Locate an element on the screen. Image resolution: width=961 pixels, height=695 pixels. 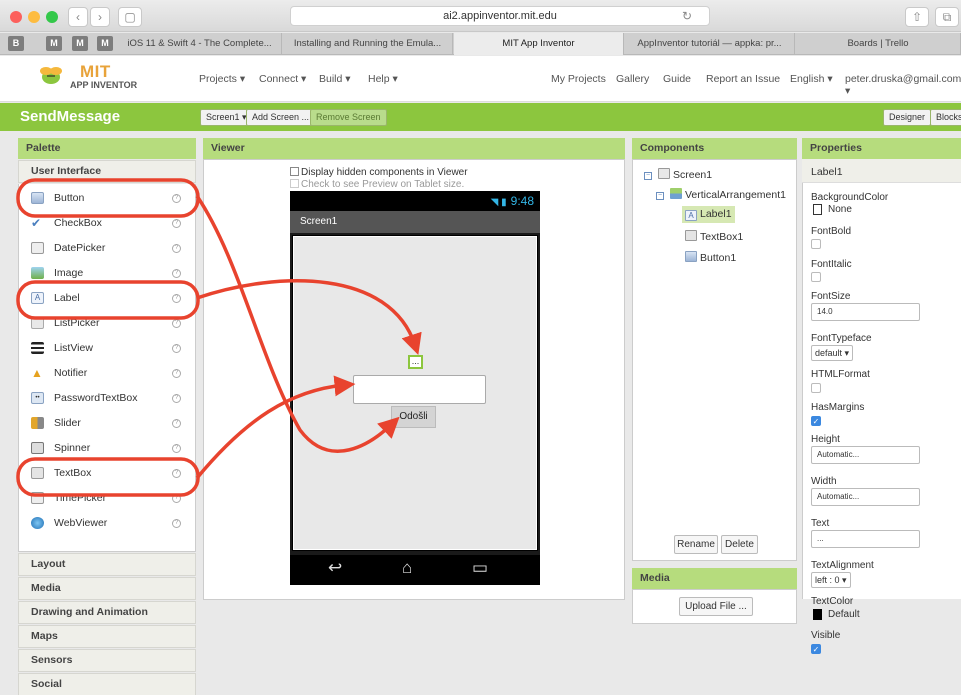
palette-item-textbox: TextBox ? is located at coordinates (107, 473).